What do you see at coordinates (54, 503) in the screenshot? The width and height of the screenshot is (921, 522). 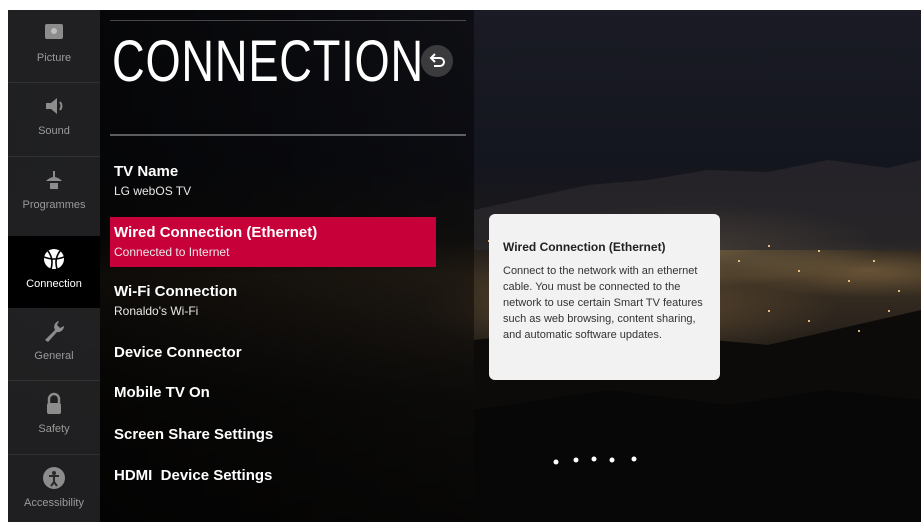 I see `sidebar-item-label: Accessibility` at bounding box center [54, 503].